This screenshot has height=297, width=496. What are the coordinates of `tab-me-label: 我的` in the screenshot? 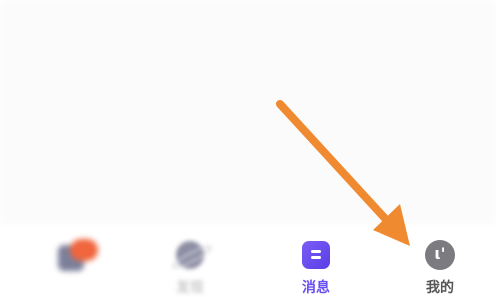 It's located at (440, 288).